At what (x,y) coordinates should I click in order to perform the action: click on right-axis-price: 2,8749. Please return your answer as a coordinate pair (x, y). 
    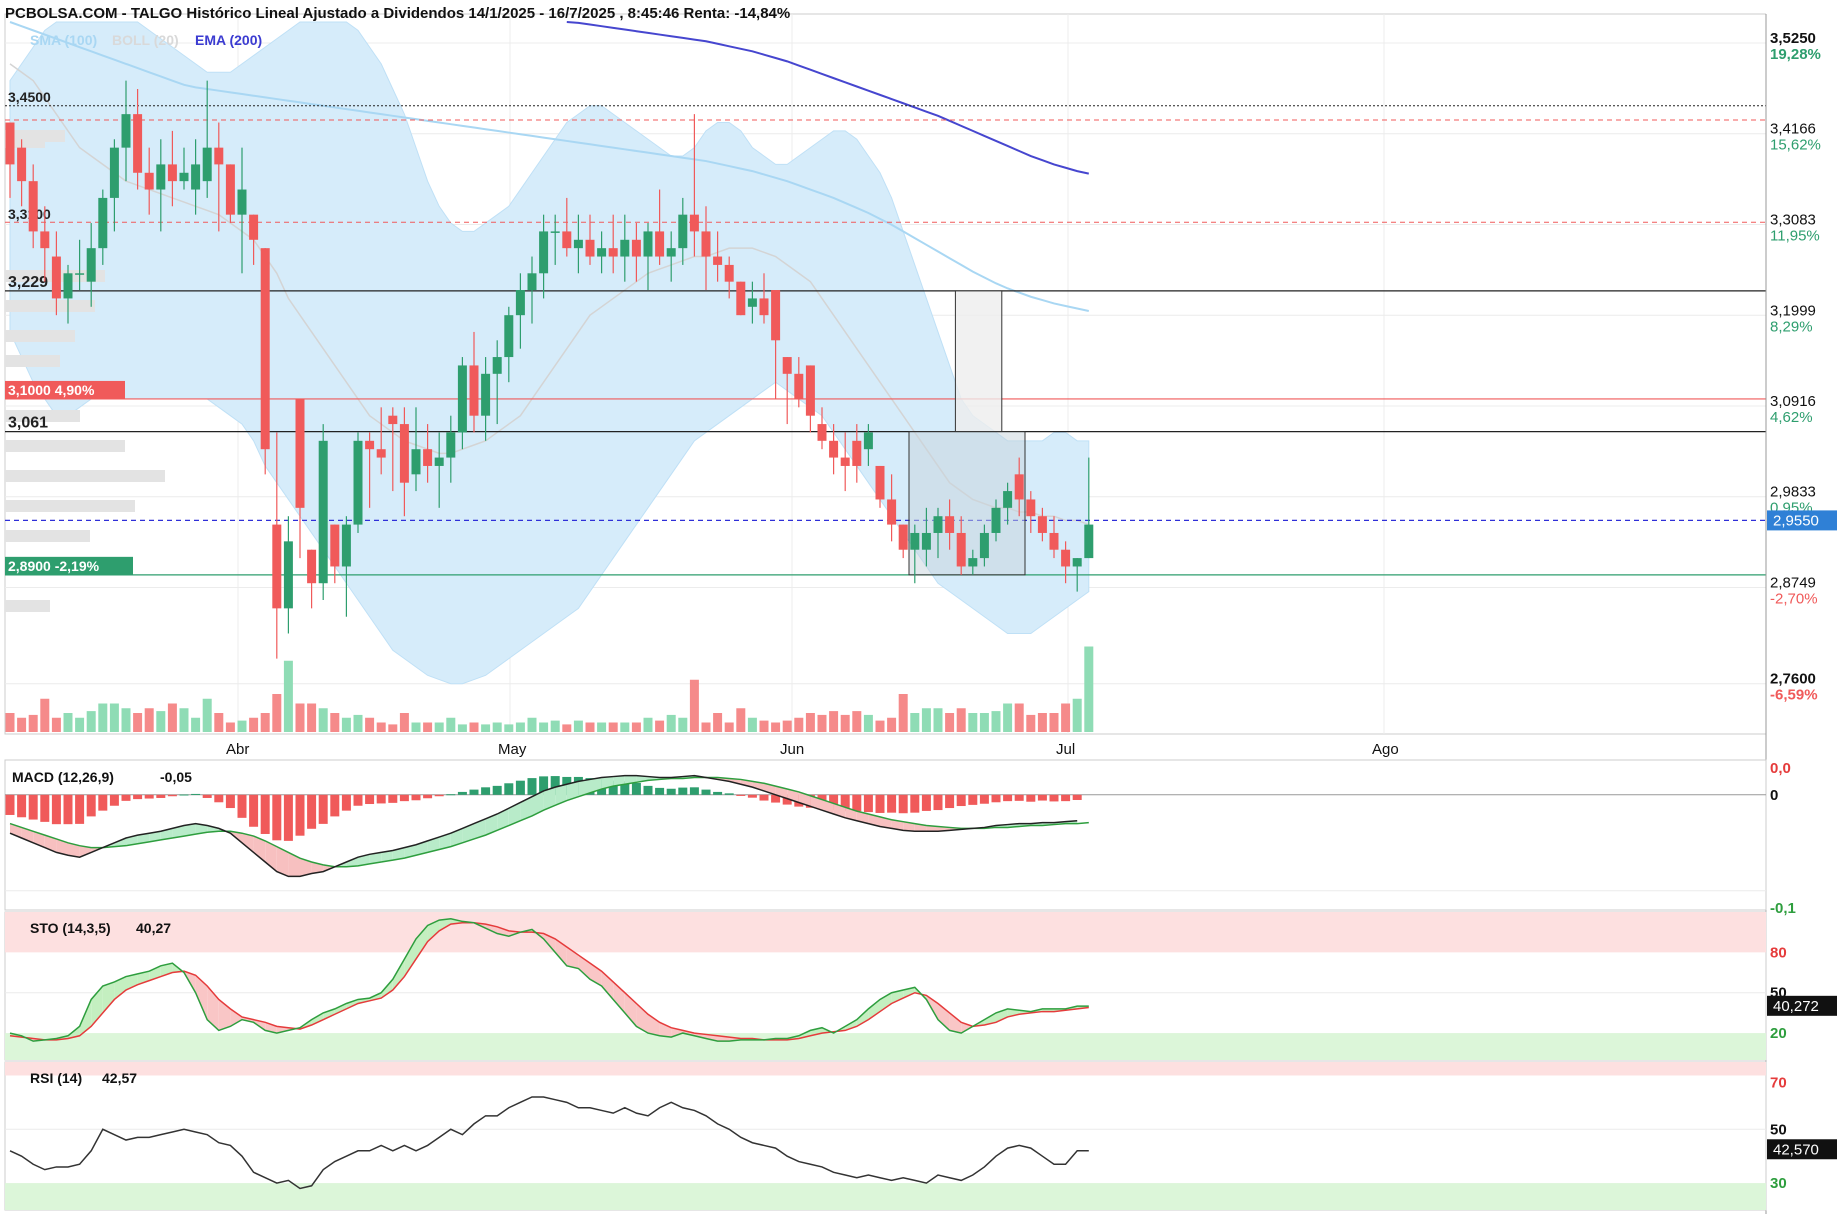
    Looking at the image, I should click on (1793, 582).